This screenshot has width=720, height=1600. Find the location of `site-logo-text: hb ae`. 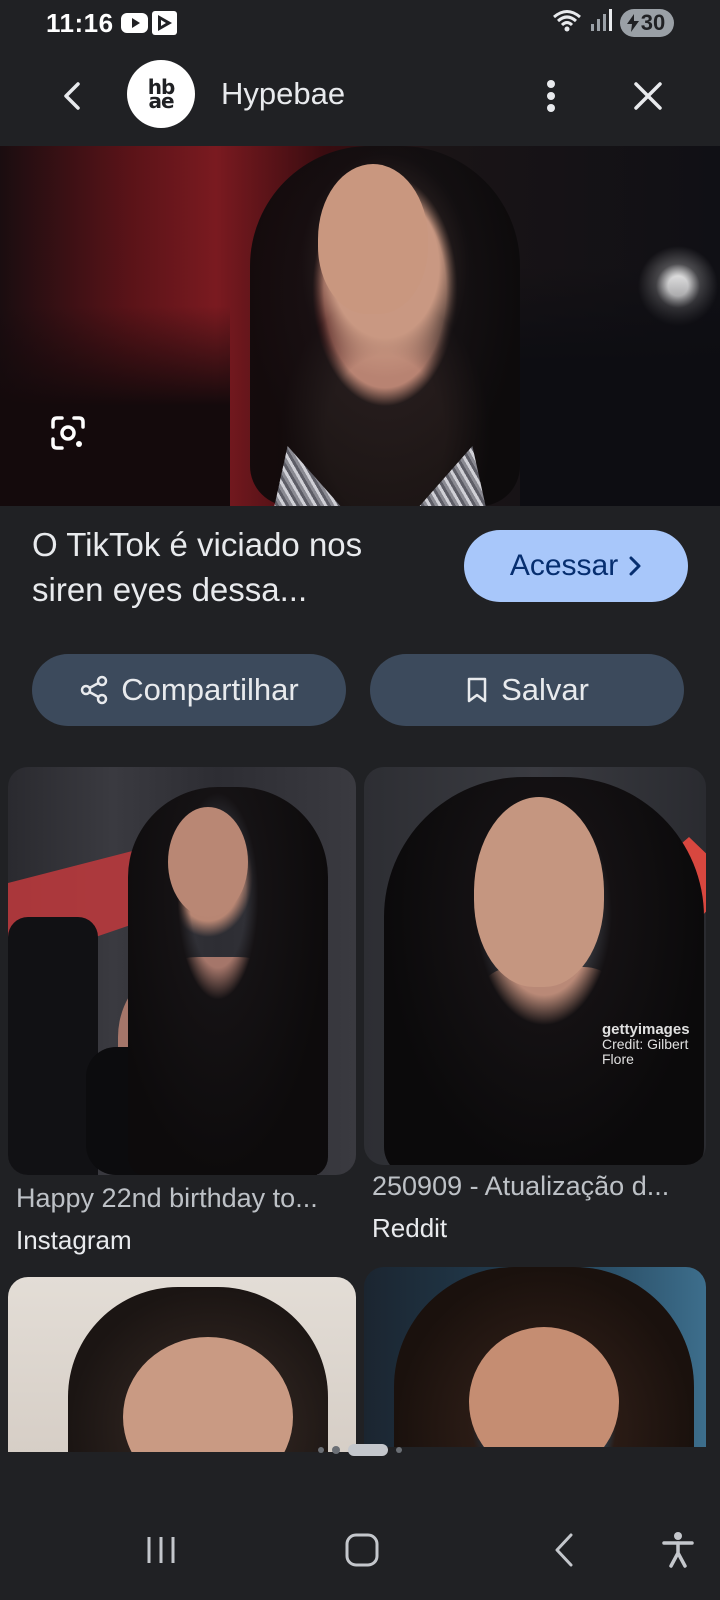

site-logo-text: hb ae is located at coordinates (161, 94).